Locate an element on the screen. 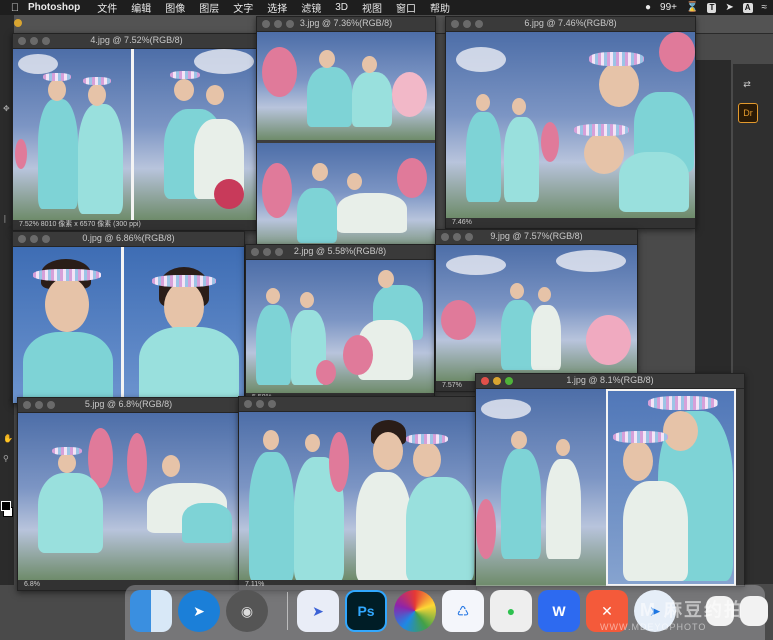 The width and height of the screenshot is (773, 640). hand-tool-icon: ✋ is located at coordinates (8, 439).